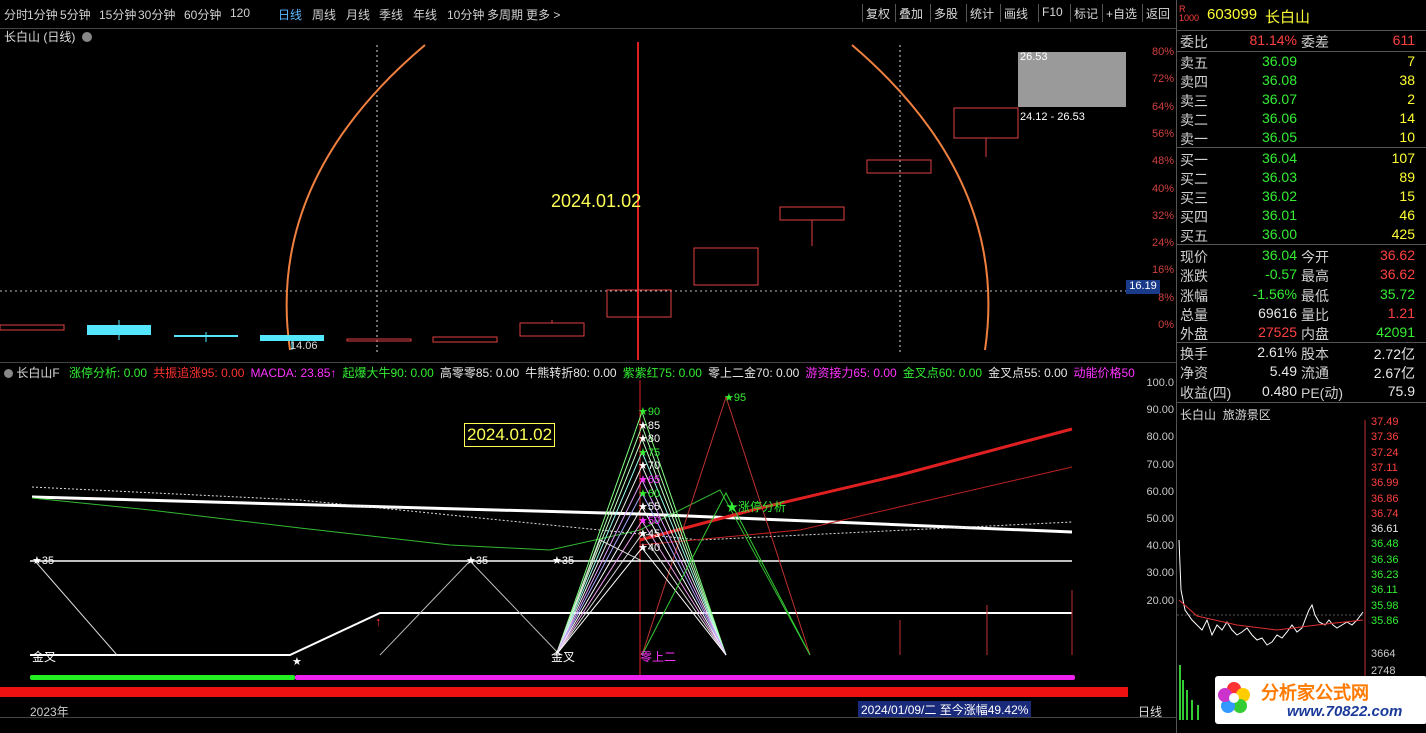 Image resolution: width=1426 pixels, height=733 pixels. What do you see at coordinates (851, 373) in the screenshot?
I see `indicator-item-8: 游资接力65: 0.00` at bounding box center [851, 373].